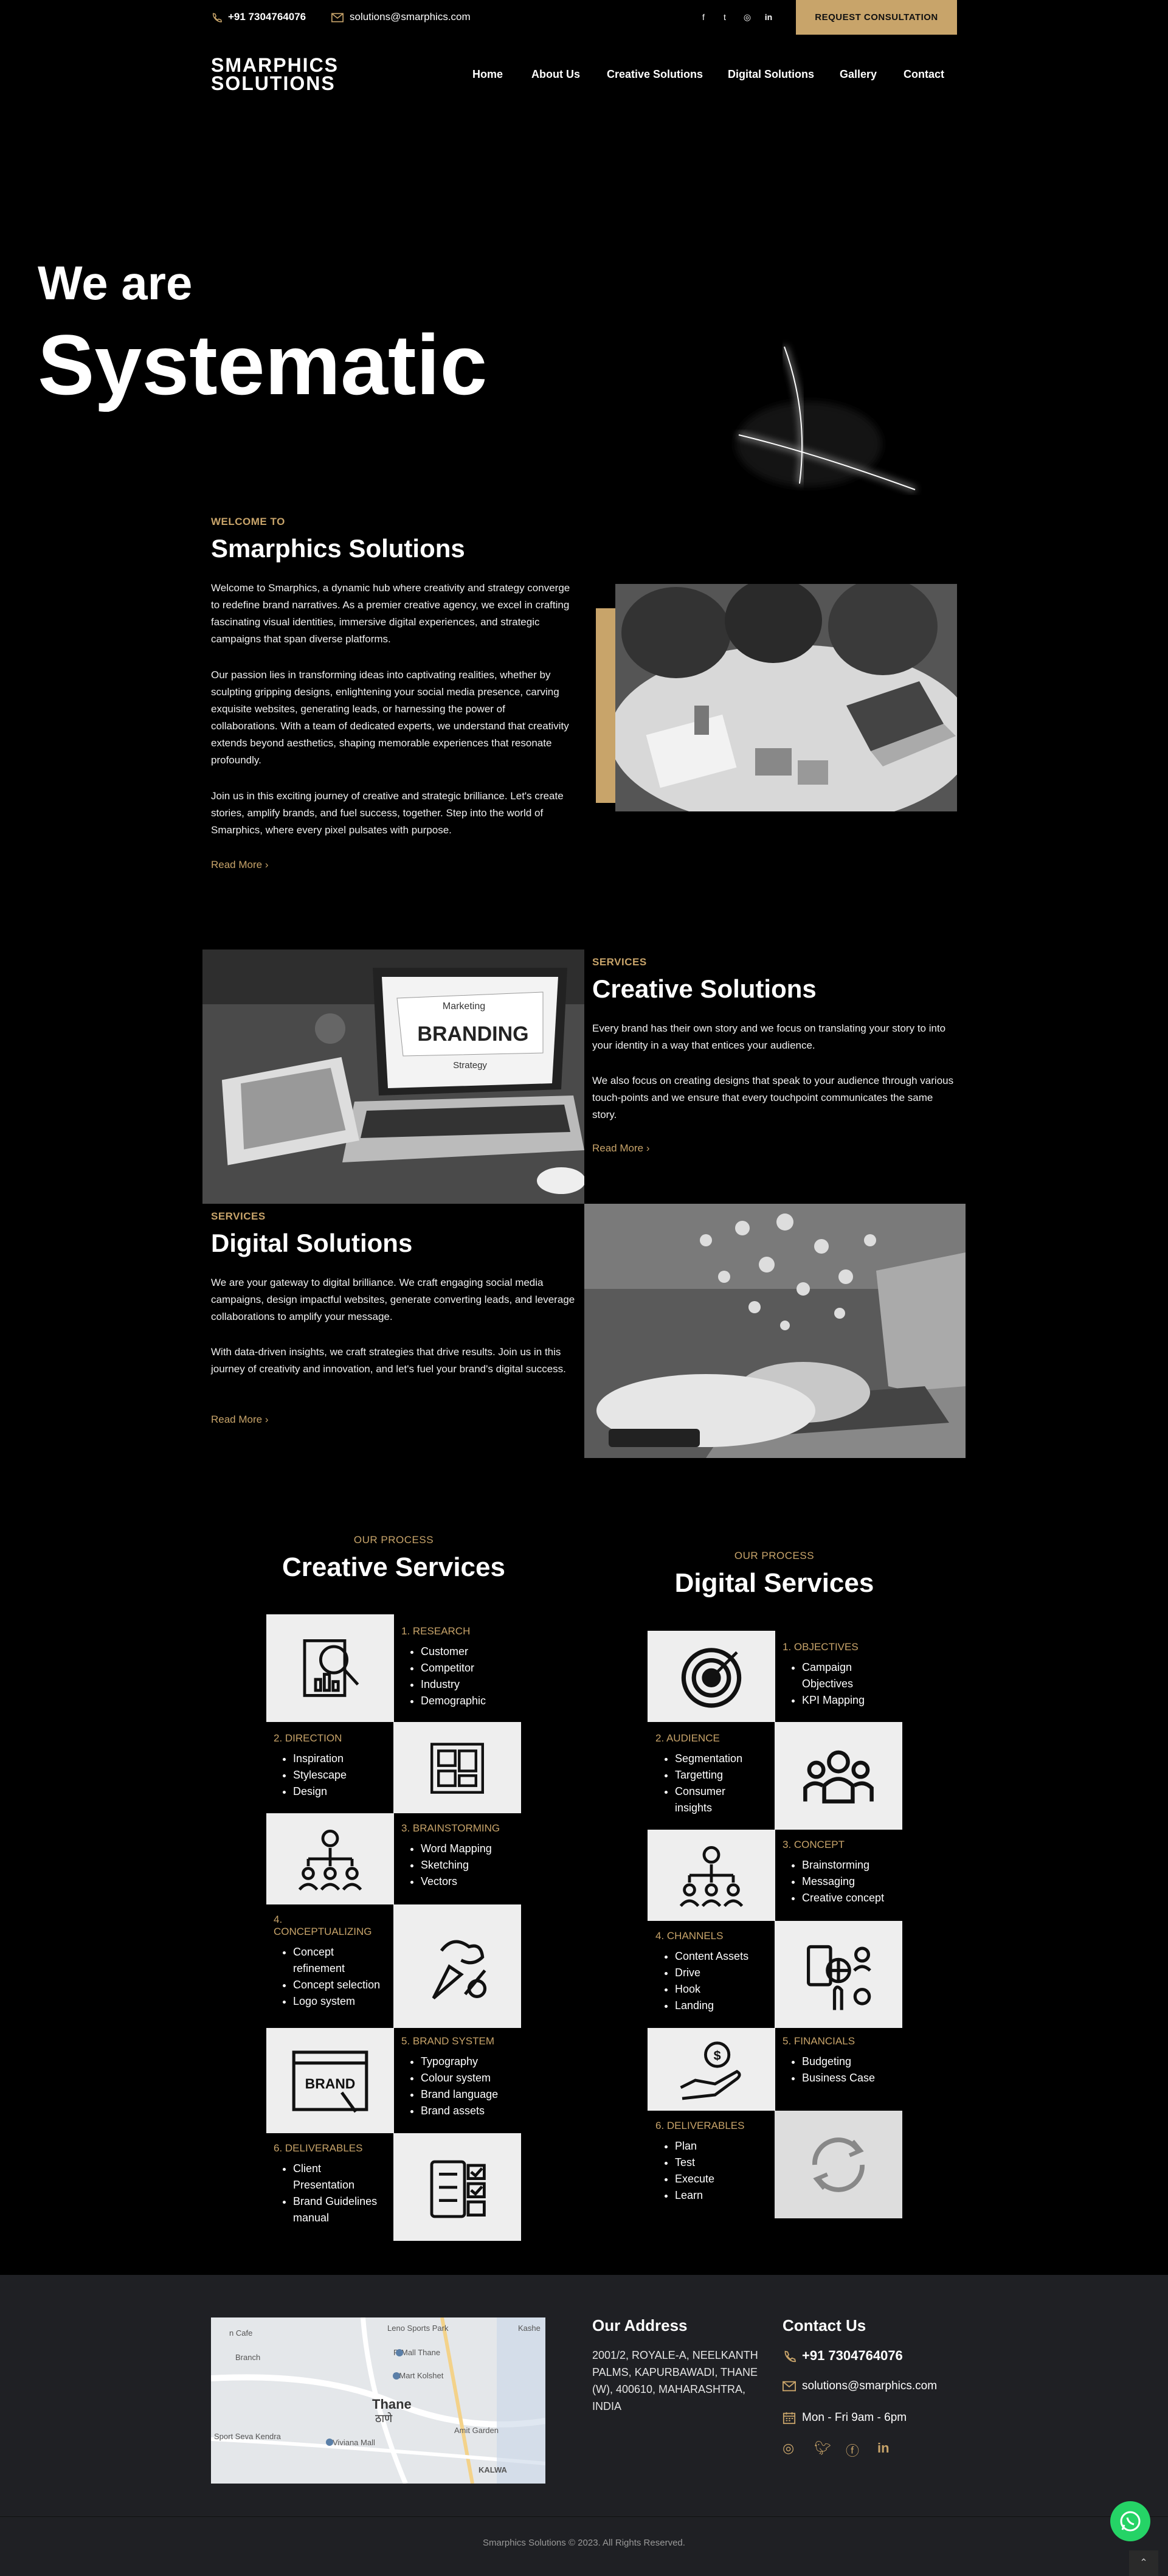  What do you see at coordinates (457, 1966) in the screenshot?
I see `creative-tools-icon` at bounding box center [457, 1966].